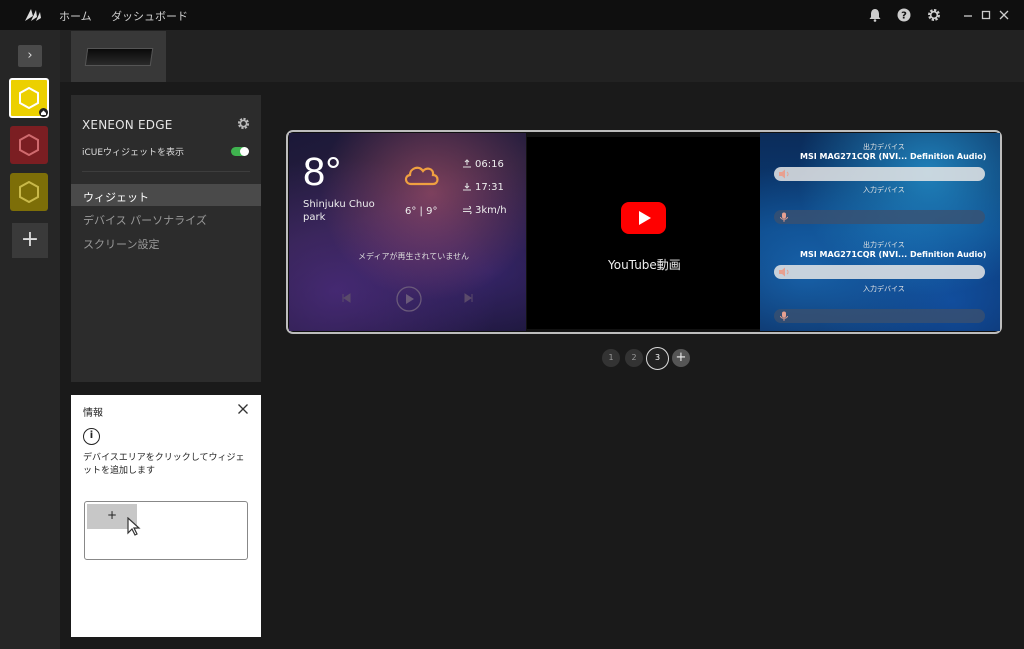 This screenshot has width=1024, height=649. I want to click on expand-rail-button: ›, so click(30, 56).